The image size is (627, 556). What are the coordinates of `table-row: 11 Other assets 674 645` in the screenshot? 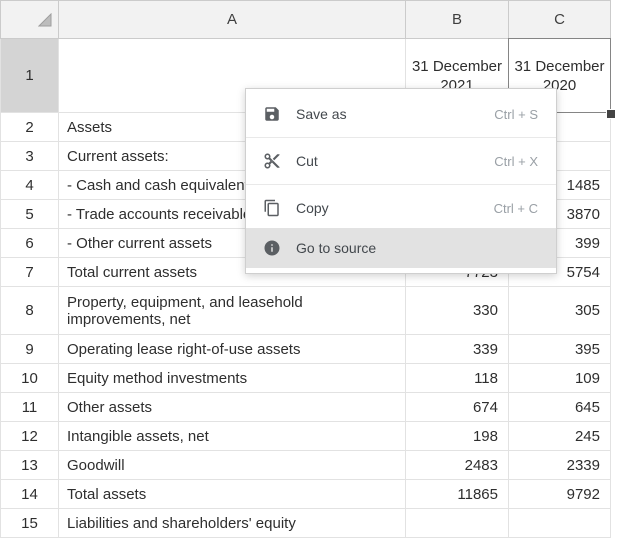 It's located at (305, 407).